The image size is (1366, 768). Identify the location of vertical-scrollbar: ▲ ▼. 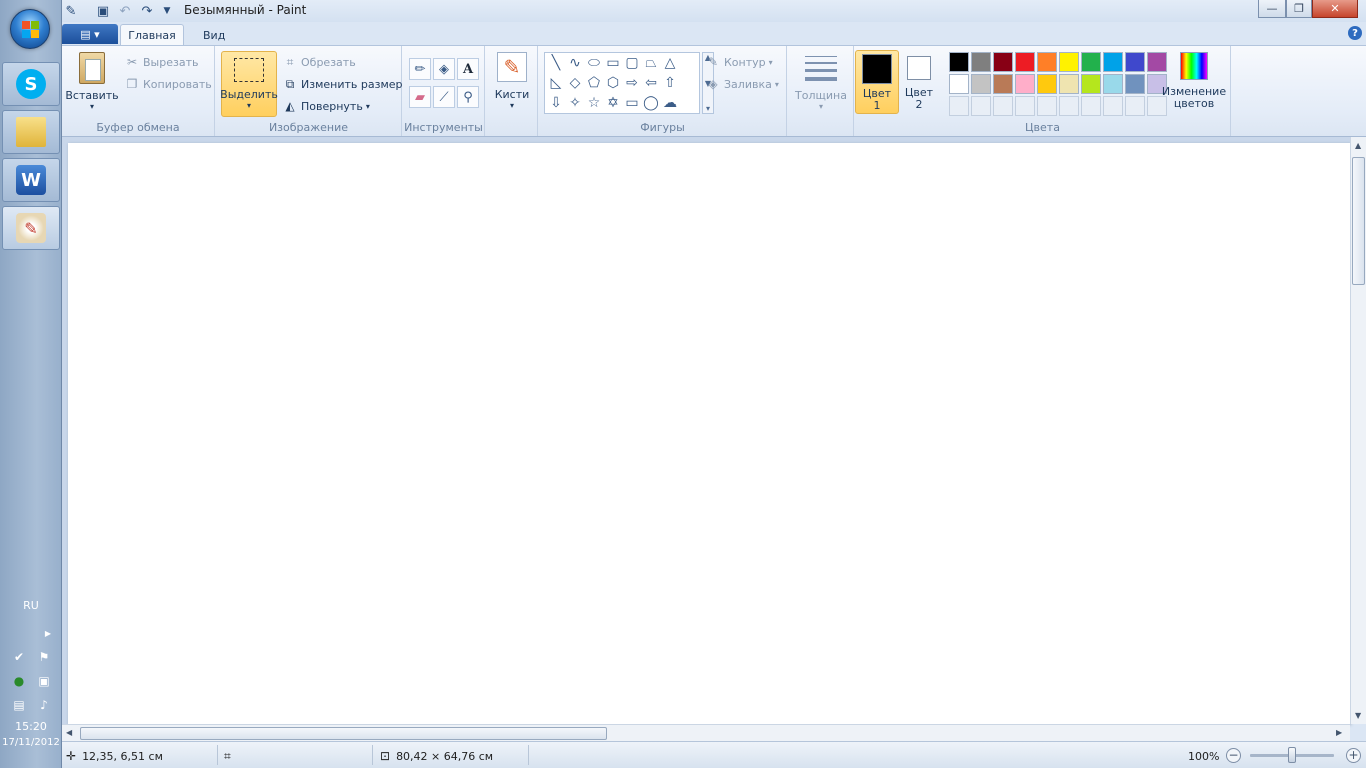
(1358, 430).